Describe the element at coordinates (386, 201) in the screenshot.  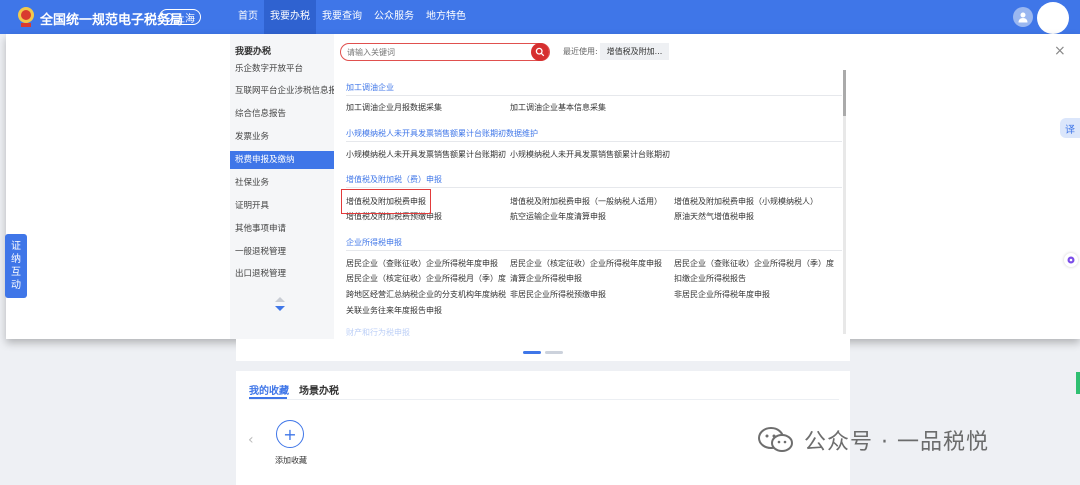
I see `highlight-box` at that location.